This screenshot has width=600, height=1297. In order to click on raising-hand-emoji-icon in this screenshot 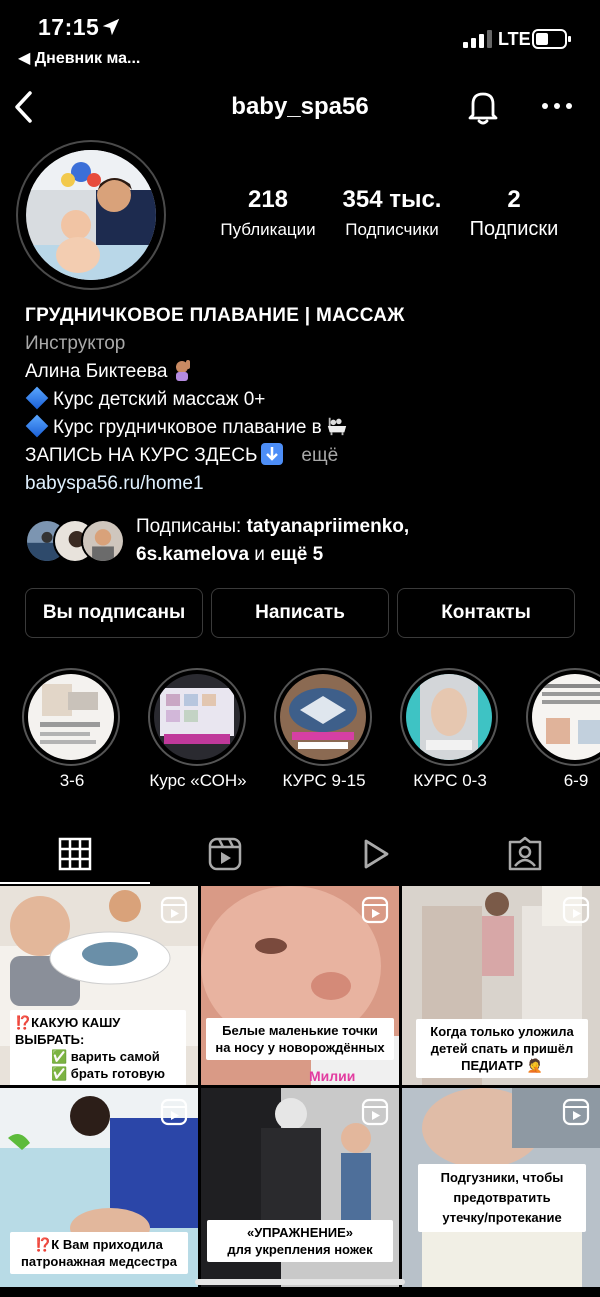, I will do `click(183, 370)`.